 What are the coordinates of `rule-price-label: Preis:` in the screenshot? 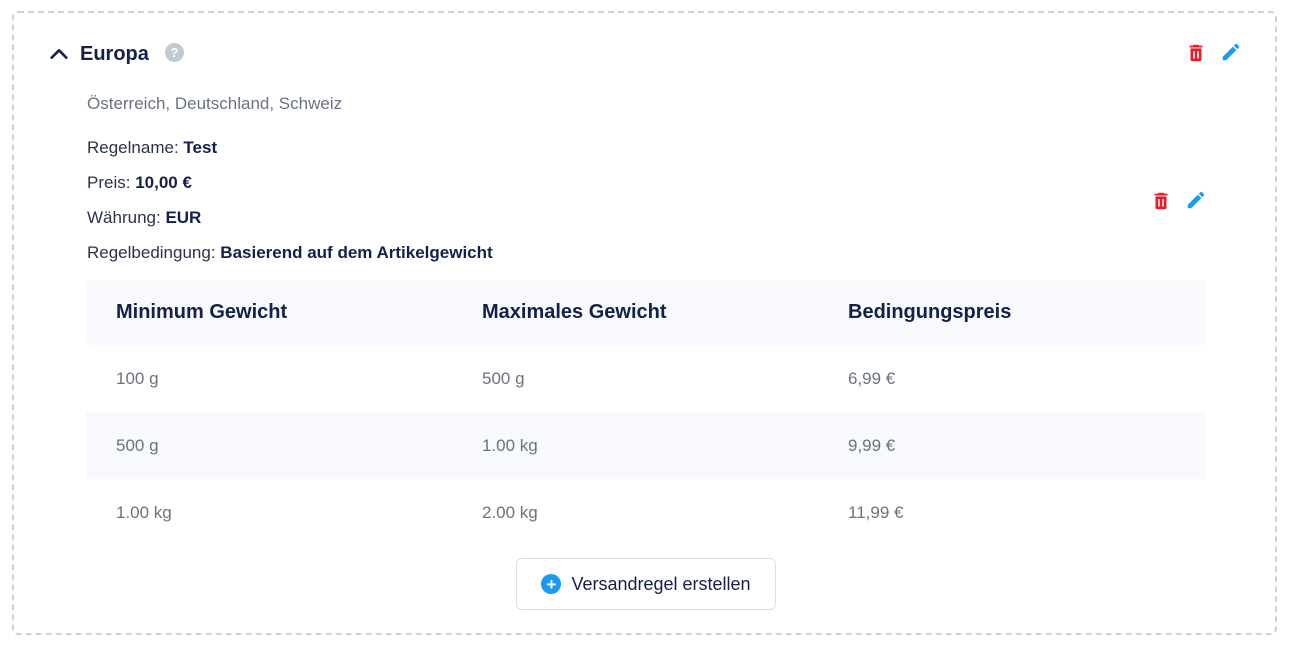 It's located at (109, 182).